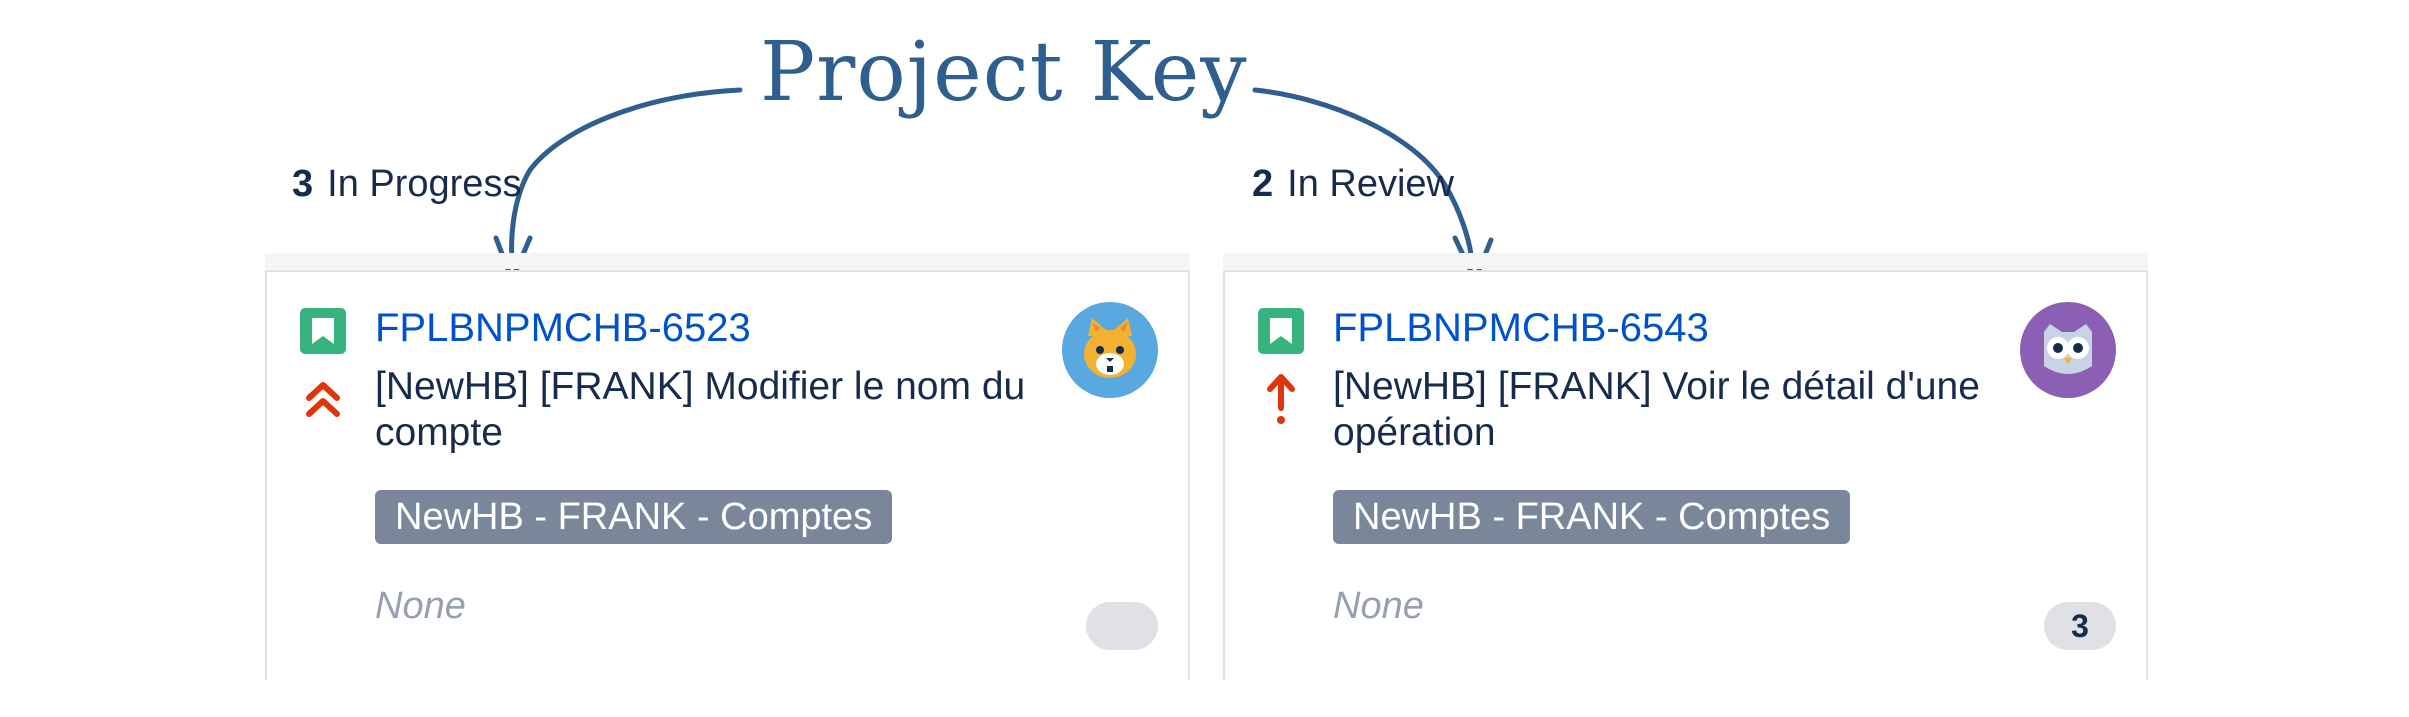 The width and height of the screenshot is (2409, 717). What do you see at coordinates (1370, 184) in the screenshot?
I see `column-name: In Review` at bounding box center [1370, 184].